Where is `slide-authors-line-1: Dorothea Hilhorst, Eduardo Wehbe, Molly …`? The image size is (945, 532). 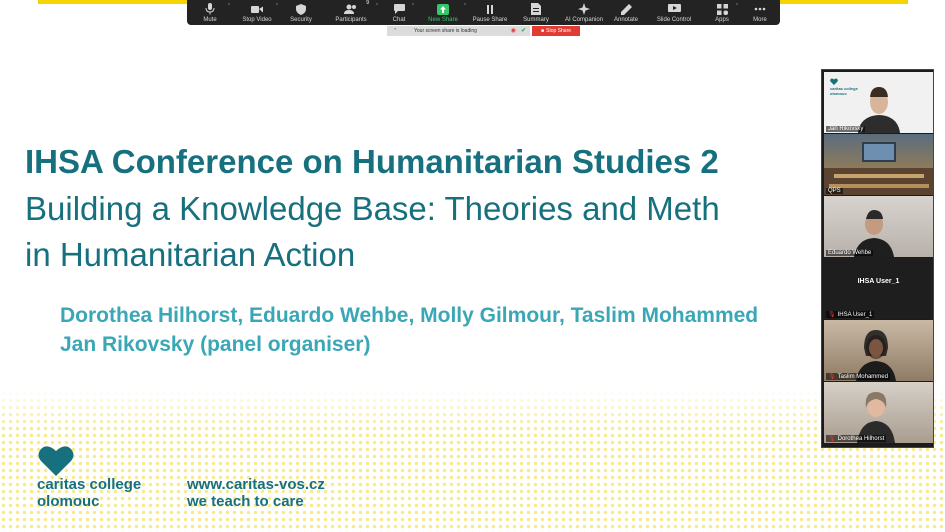 slide-authors-line-1: Dorothea Hilhorst, Eduardo Wehbe, Molly … is located at coordinates (409, 315).